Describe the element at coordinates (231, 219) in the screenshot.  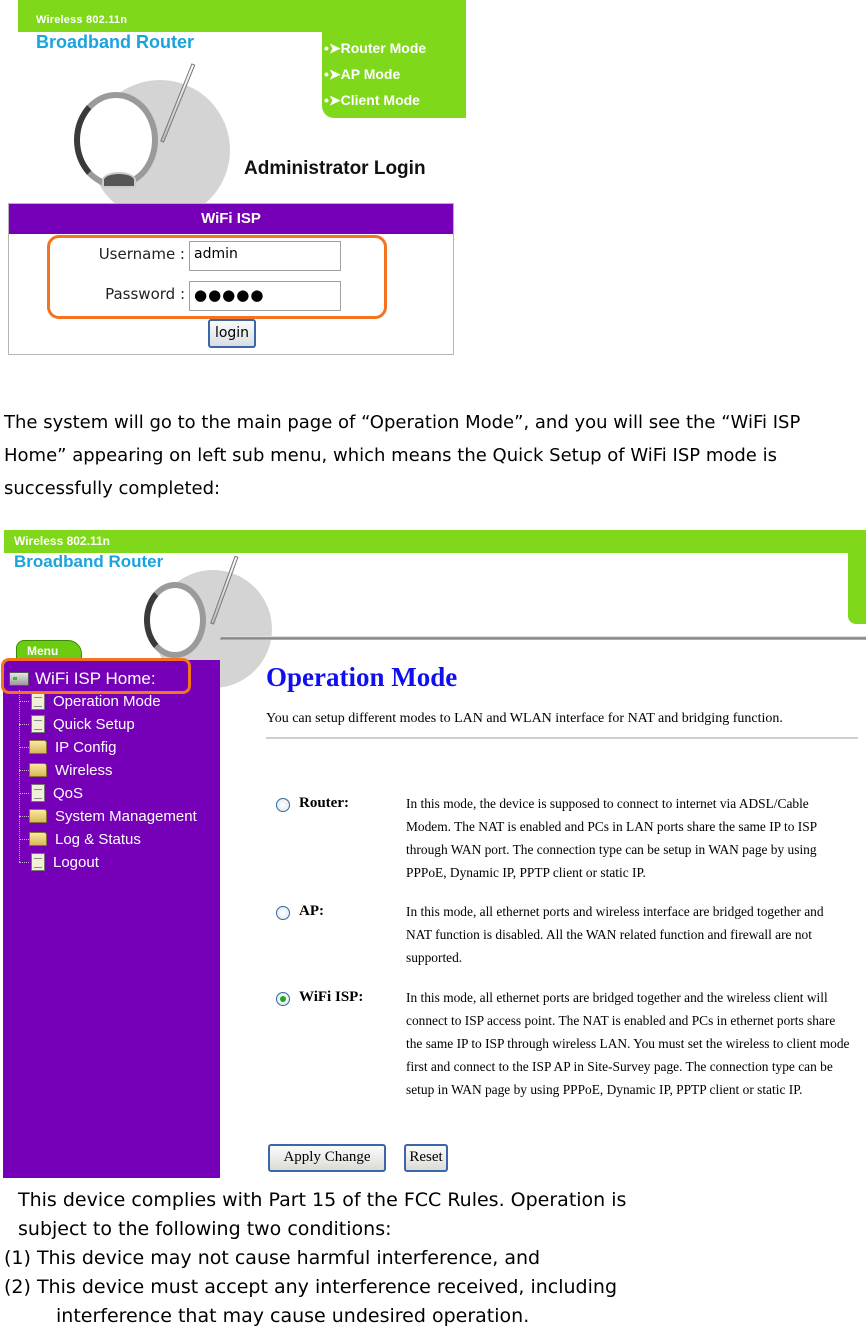
I see `login-form-title: WiFi ISP` at that location.